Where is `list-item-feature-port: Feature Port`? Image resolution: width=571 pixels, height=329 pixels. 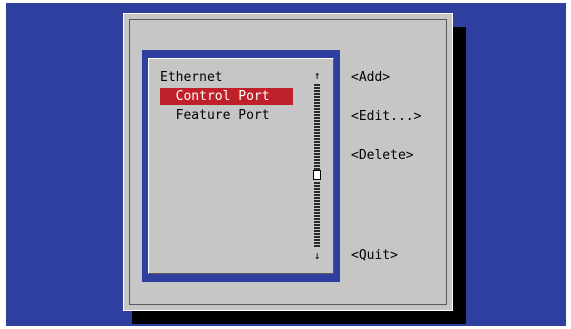
list-item-feature-port: Feature Port is located at coordinates (215, 115).